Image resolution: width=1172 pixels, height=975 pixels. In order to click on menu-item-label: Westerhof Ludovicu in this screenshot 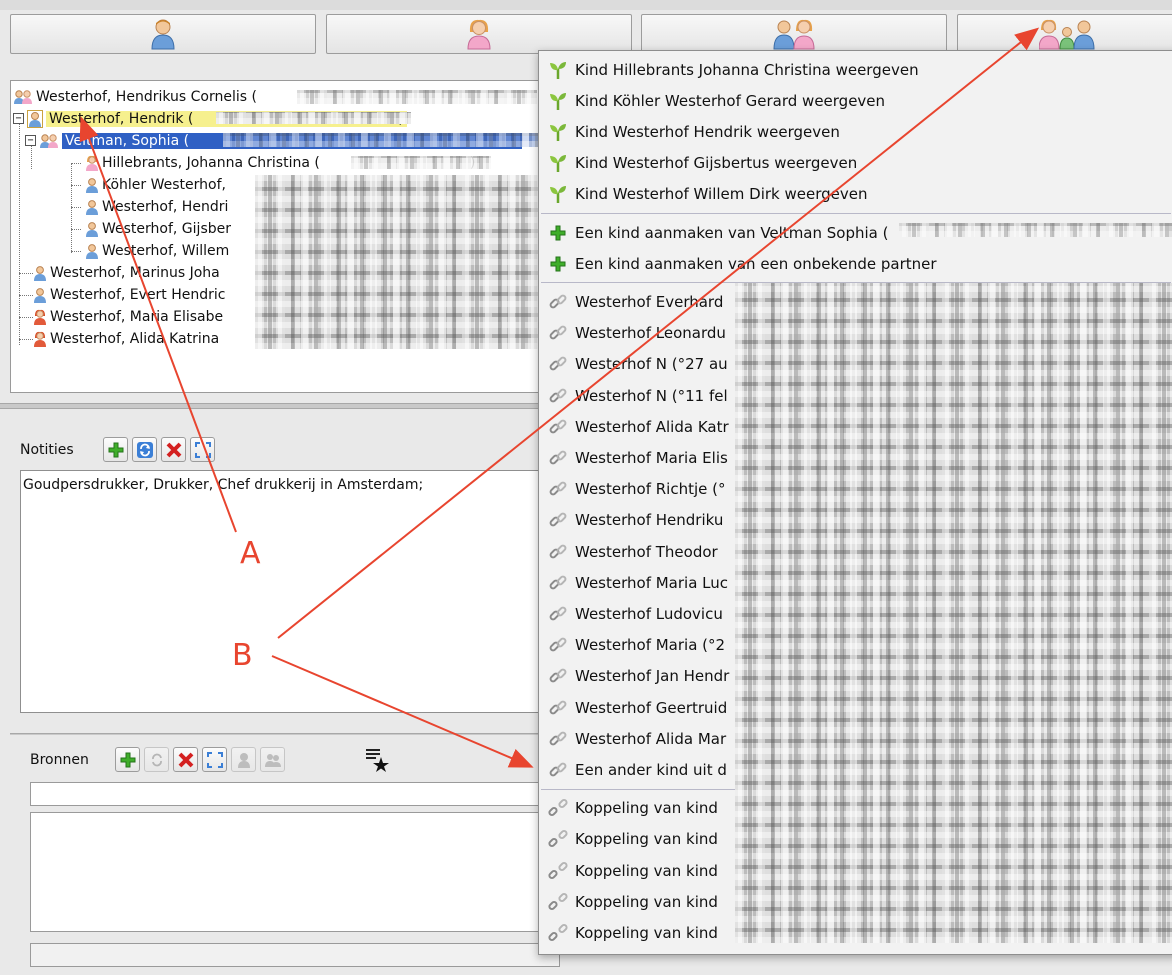, I will do `click(649, 613)`.